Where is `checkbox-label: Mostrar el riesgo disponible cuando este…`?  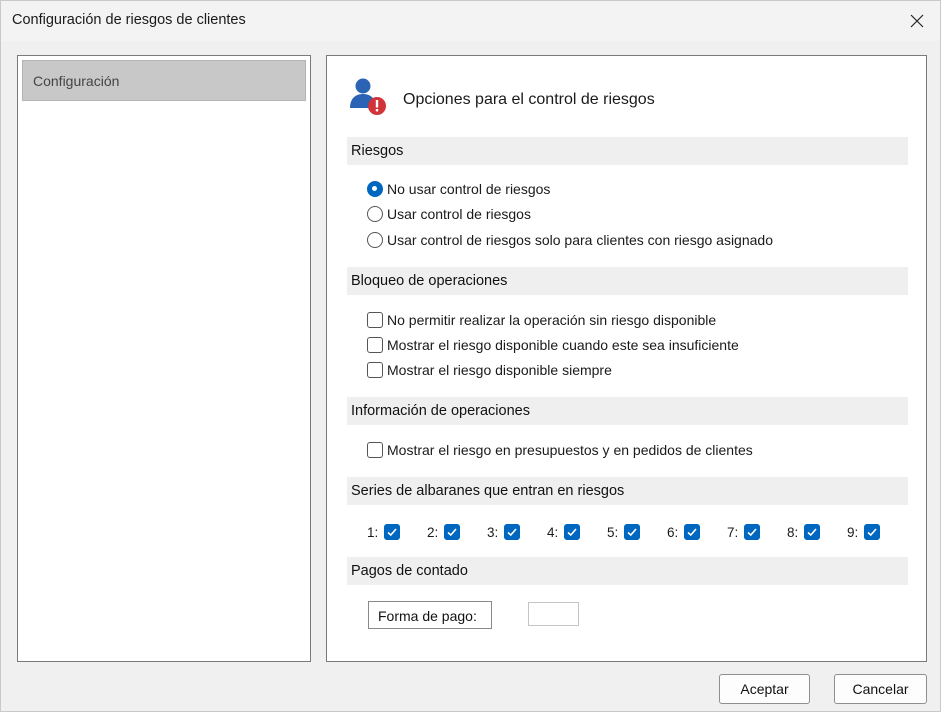
checkbox-label: Mostrar el riesgo disponible cuando este… is located at coordinates (563, 345).